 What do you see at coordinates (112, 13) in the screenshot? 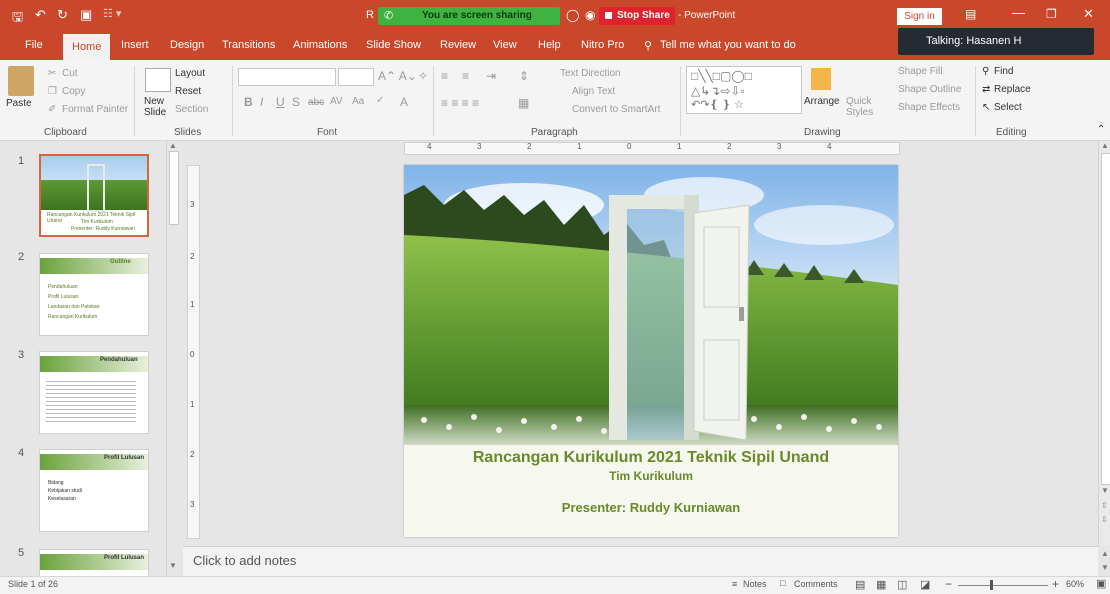
I see `customize-qat-icon: ☷ ▾` at bounding box center [112, 13].